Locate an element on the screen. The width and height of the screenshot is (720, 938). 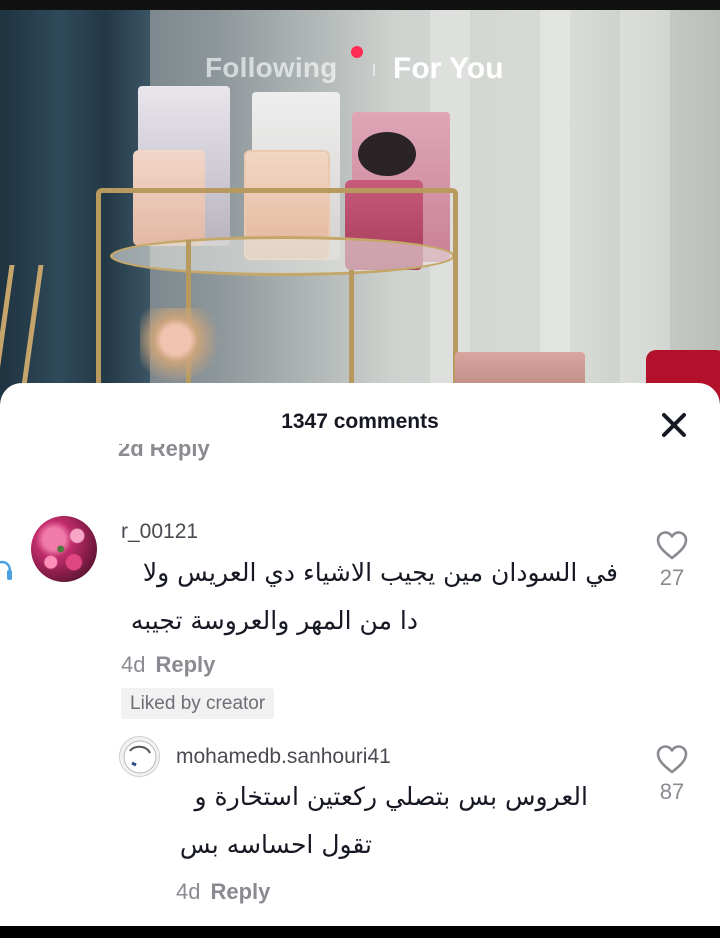
like-count: 27 is located at coordinates (672, 577).